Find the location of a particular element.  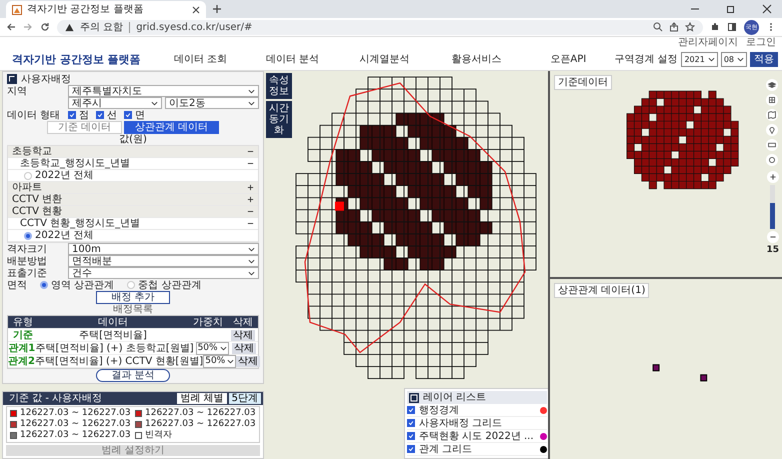

setting-select: 100m is located at coordinates (163, 249).